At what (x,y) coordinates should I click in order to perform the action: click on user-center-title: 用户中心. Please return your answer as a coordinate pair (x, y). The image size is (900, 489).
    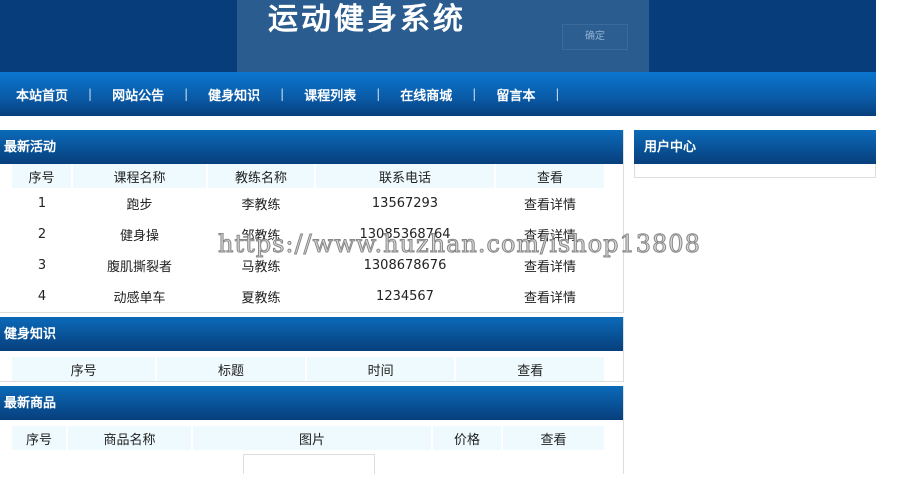
    Looking at the image, I should click on (755, 147).